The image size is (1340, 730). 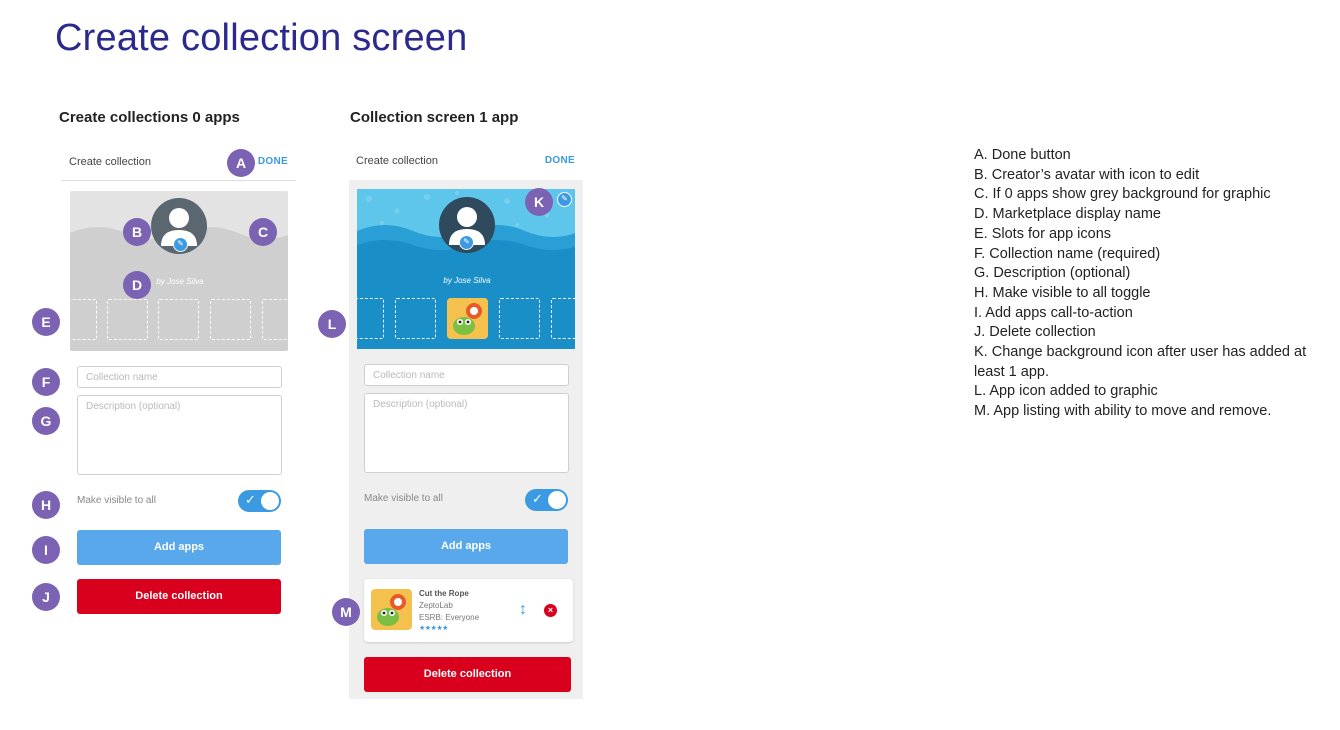 What do you see at coordinates (1067, 253) in the screenshot?
I see `legend-item: F. Collection name (required)` at bounding box center [1067, 253].